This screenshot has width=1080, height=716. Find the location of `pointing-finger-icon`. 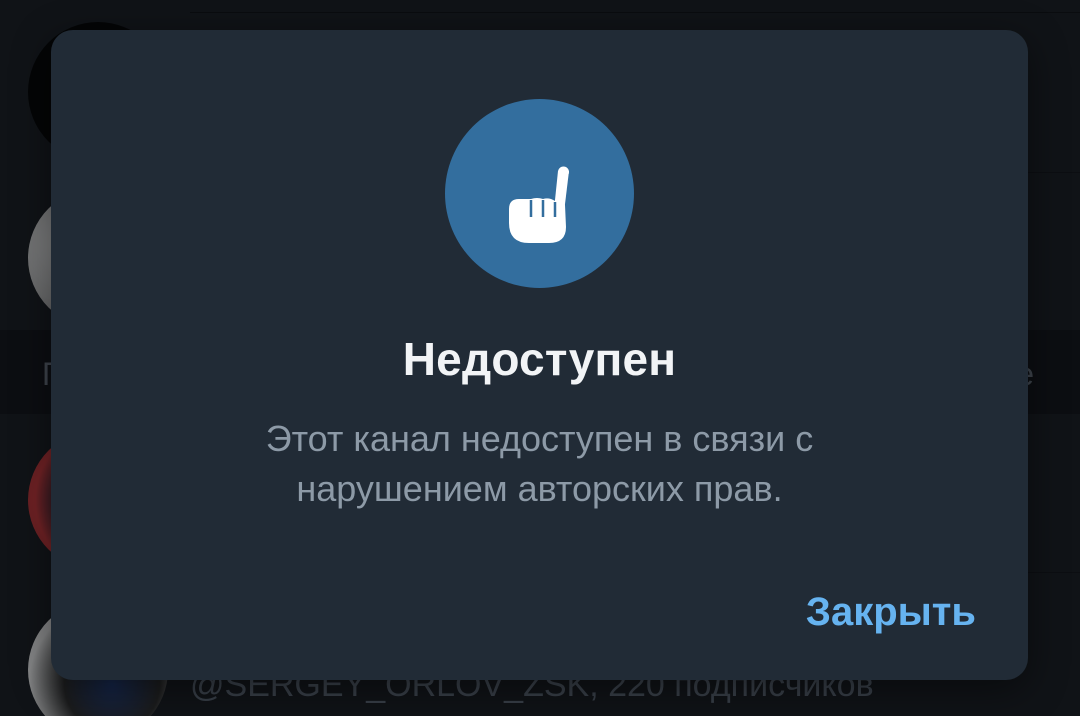

pointing-finger-icon is located at coordinates (539, 204).